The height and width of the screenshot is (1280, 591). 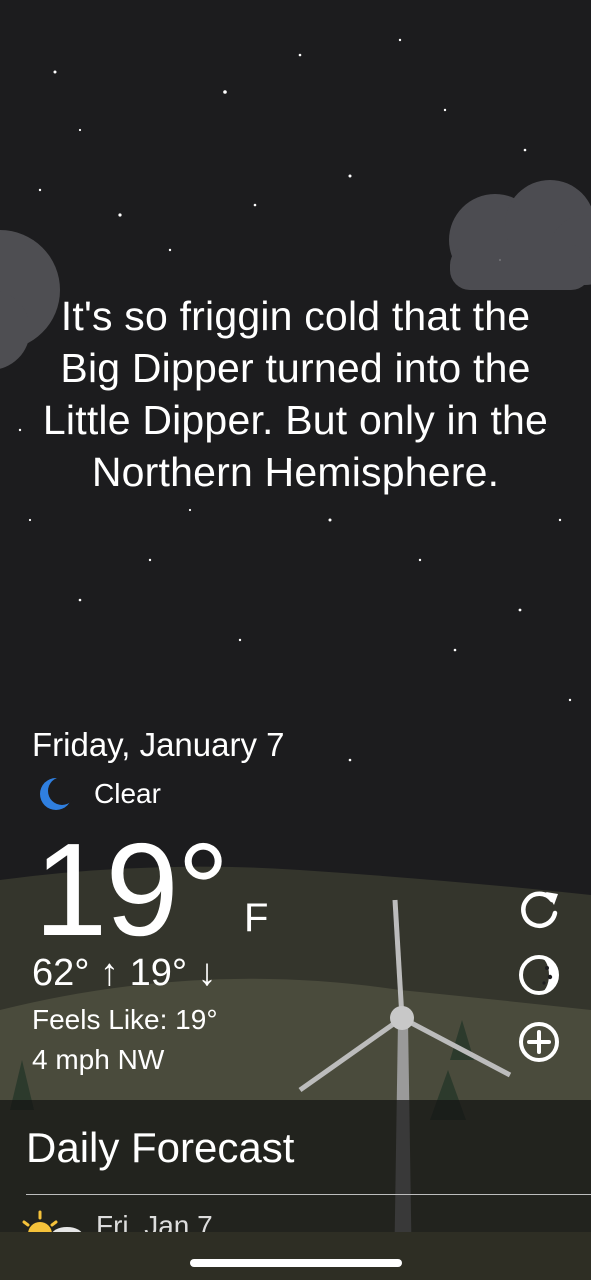 What do you see at coordinates (295, 368) in the screenshot?
I see `joke-line-2: Big Dipper turned into the` at bounding box center [295, 368].